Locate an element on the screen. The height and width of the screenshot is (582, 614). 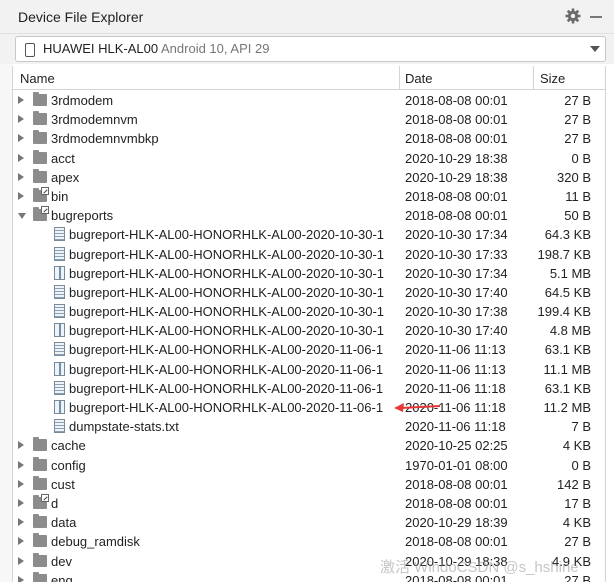
folder-link-icon is located at coordinates (41, 501).